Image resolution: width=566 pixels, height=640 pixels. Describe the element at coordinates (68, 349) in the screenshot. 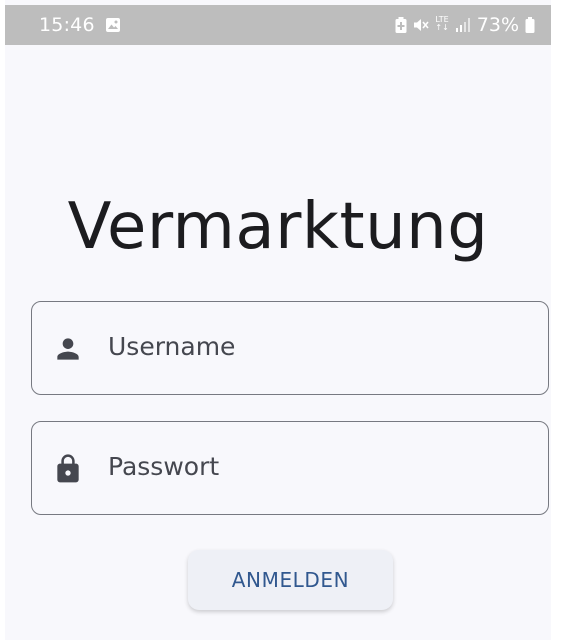

I see `person-icon` at that location.